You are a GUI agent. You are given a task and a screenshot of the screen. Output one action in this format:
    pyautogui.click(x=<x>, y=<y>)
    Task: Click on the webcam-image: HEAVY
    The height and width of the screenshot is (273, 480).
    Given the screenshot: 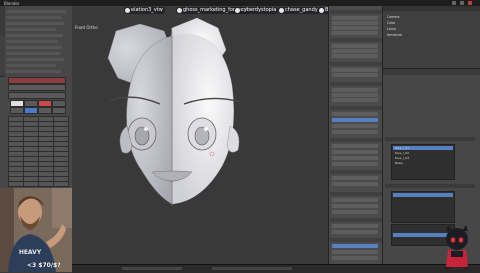 What is the action you would take?
    pyautogui.click(x=36, y=230)
    